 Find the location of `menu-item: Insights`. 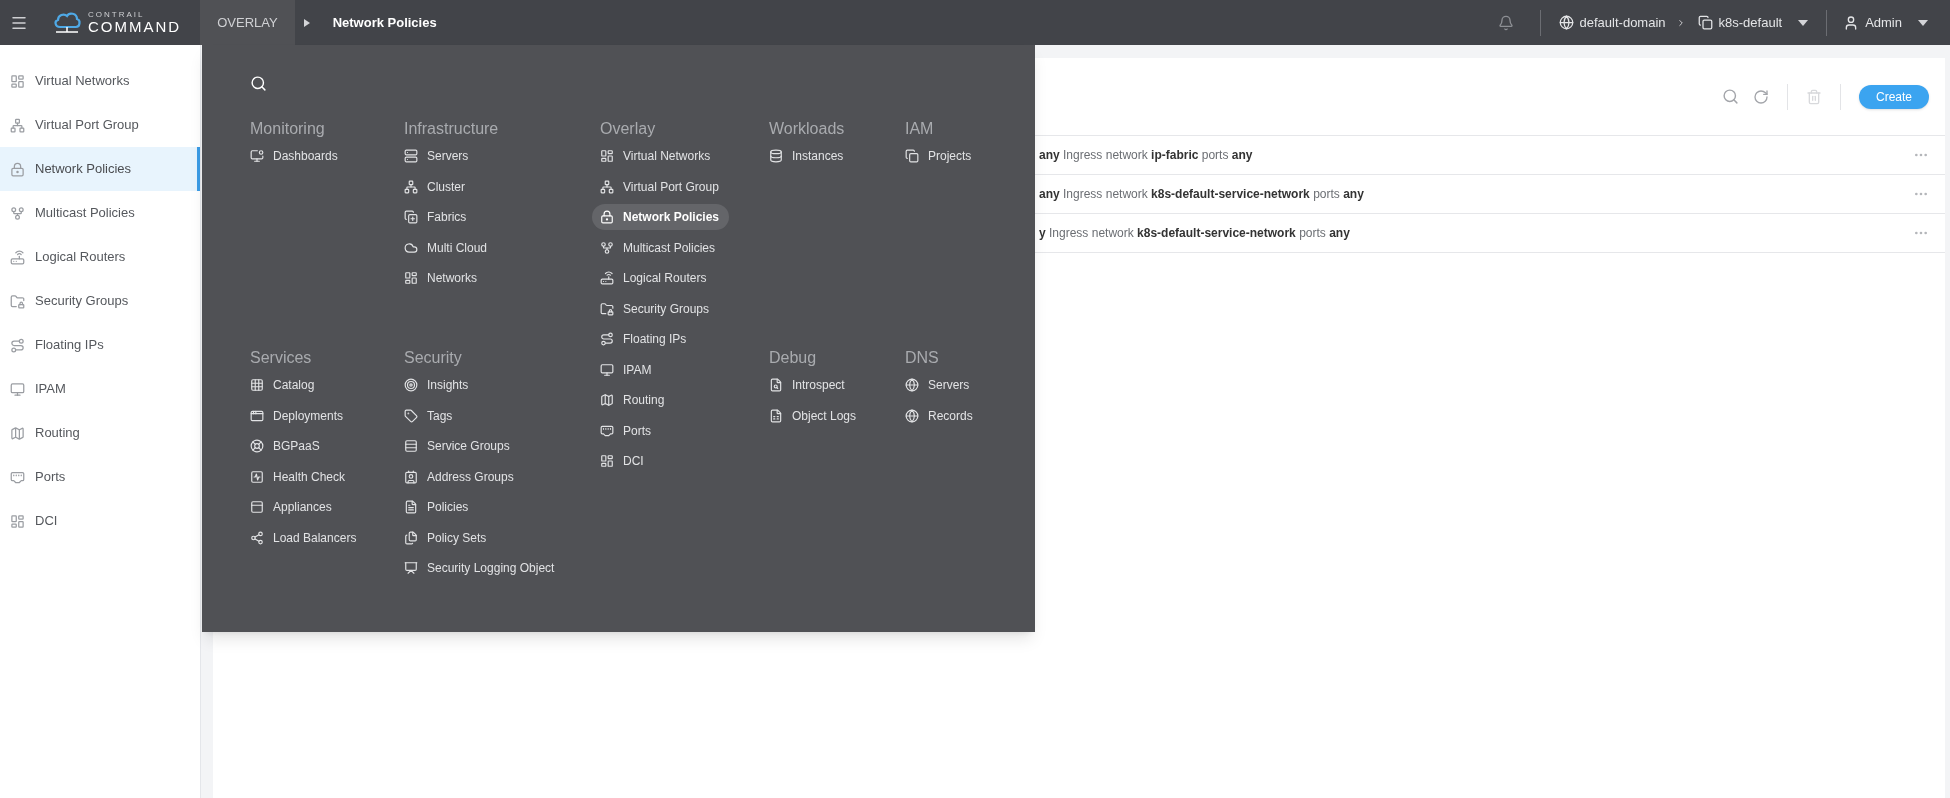

menu-item: Insights is located at coordinates (437, 385).